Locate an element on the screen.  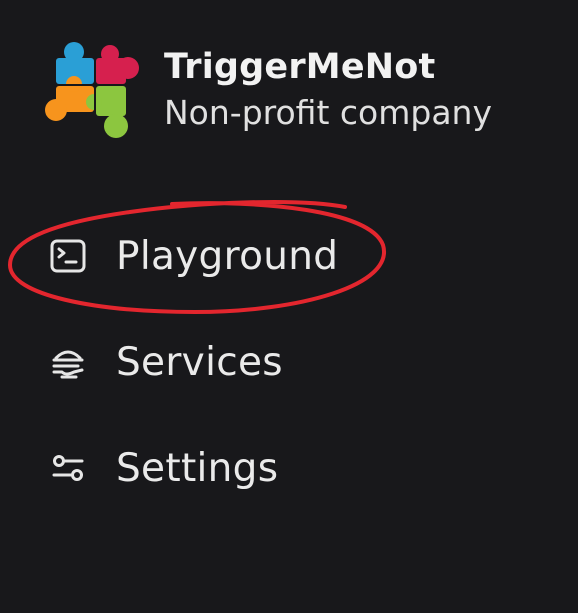
sidebar-item-services: Services is located at coordinates (276, 362).